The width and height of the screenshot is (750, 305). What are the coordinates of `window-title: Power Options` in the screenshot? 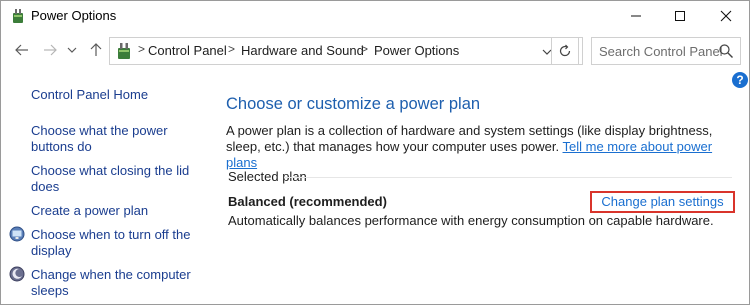 It's located at (74, 15).